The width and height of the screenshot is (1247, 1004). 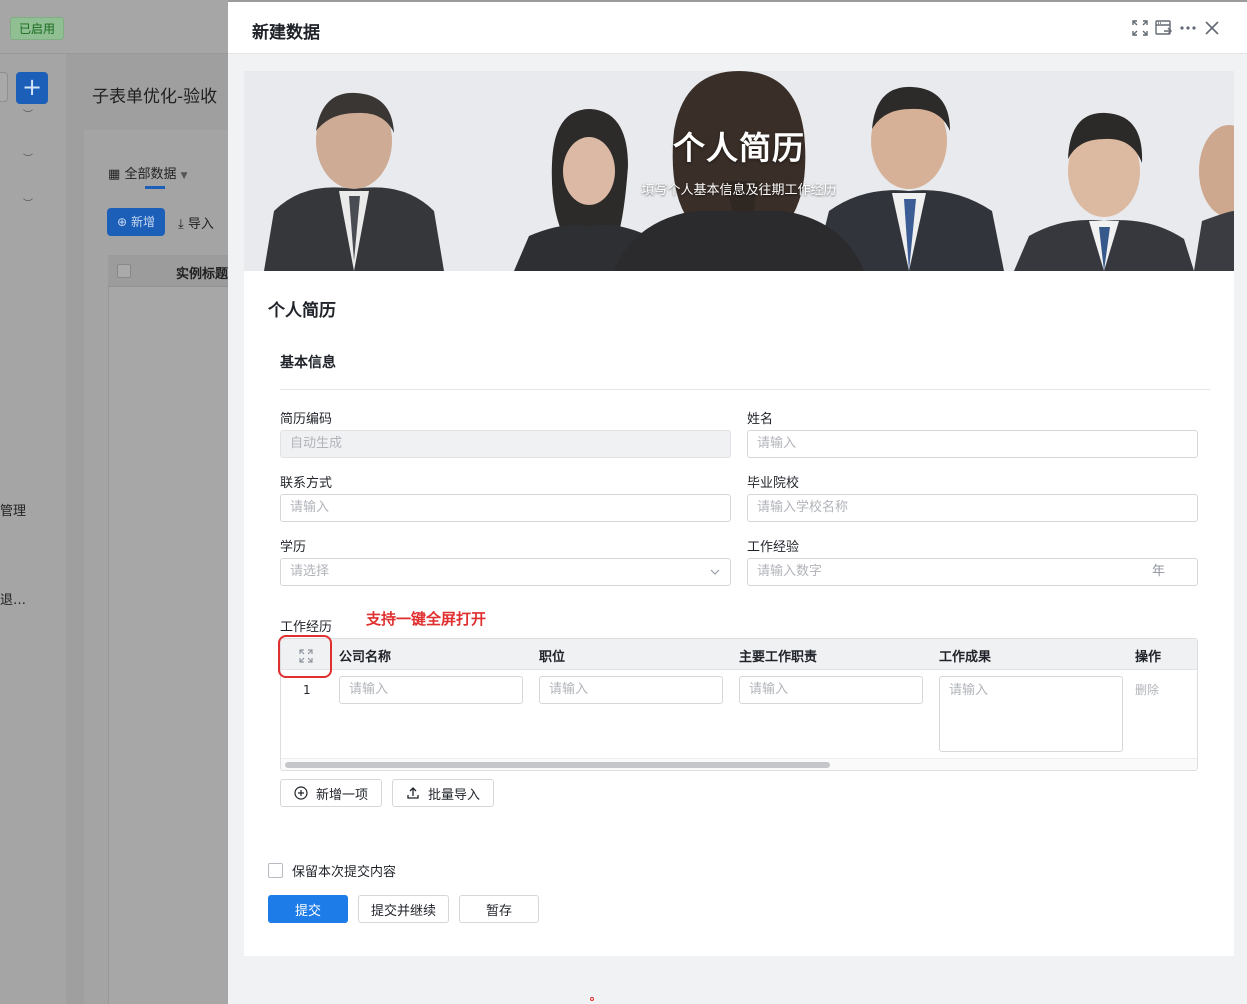 I want to click on chevron-down-icon, so click(x=715, y=572).